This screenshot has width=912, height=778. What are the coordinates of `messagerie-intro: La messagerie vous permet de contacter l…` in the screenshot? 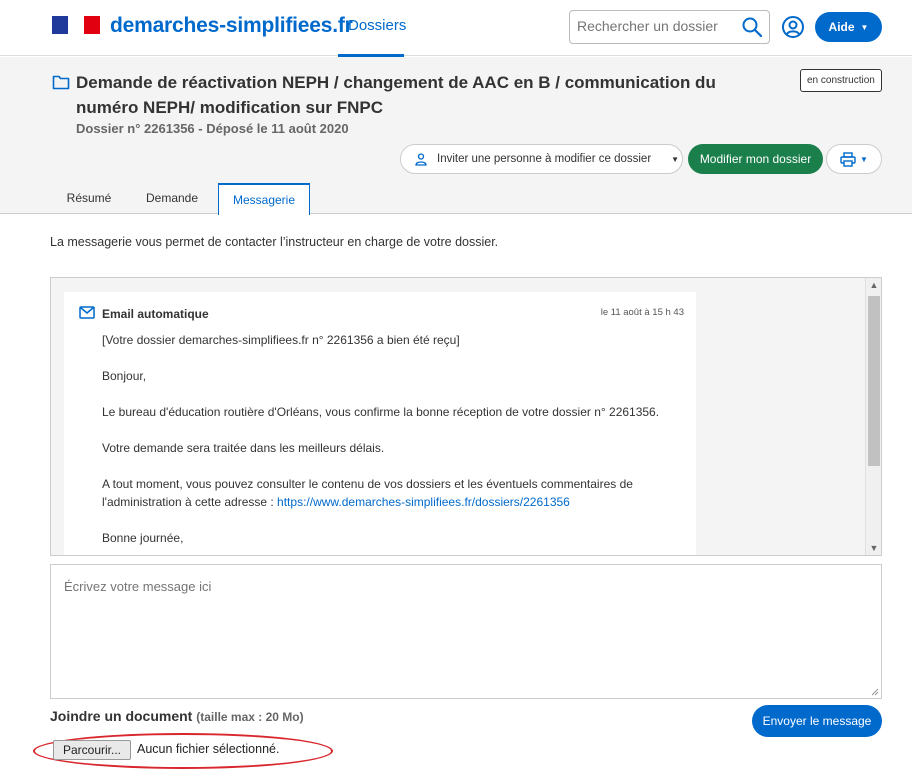 It's located at (274, 242).